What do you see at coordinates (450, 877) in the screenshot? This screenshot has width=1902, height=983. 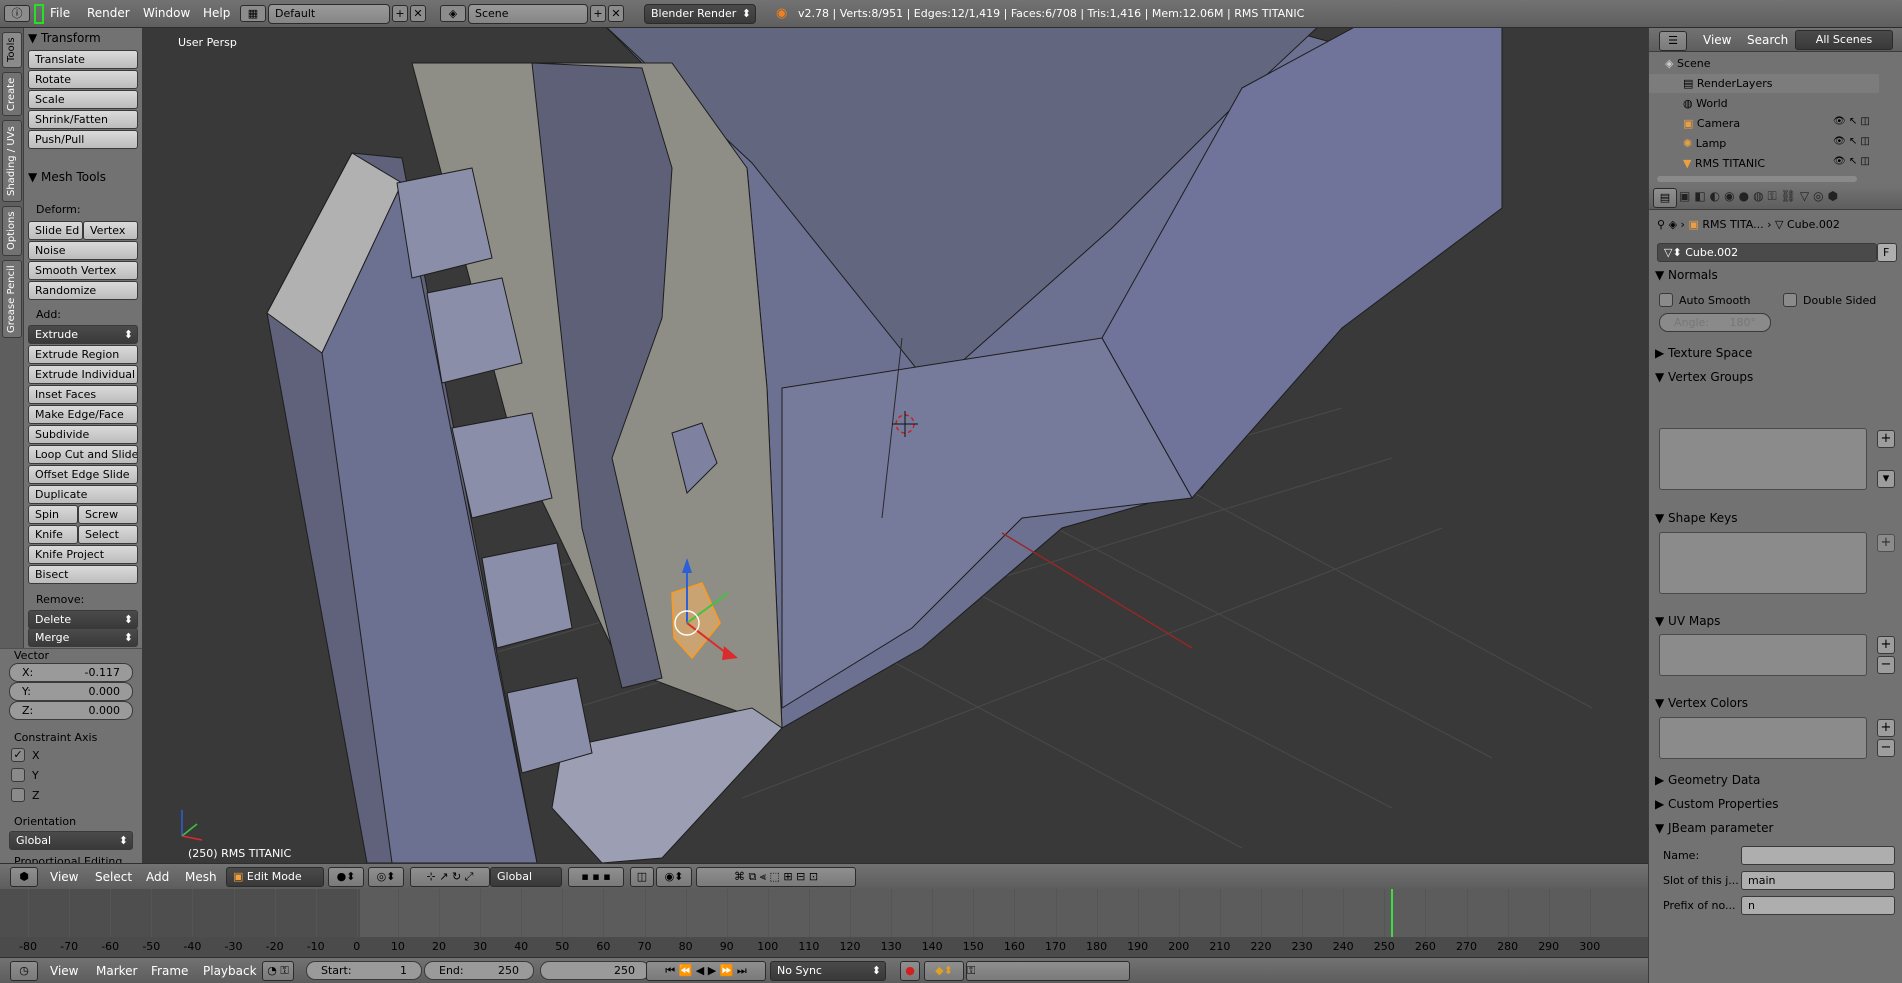 I see `manipulator-buttons: ⊹ ↗ ↻ ⤢` at bounding box center [450, 877].